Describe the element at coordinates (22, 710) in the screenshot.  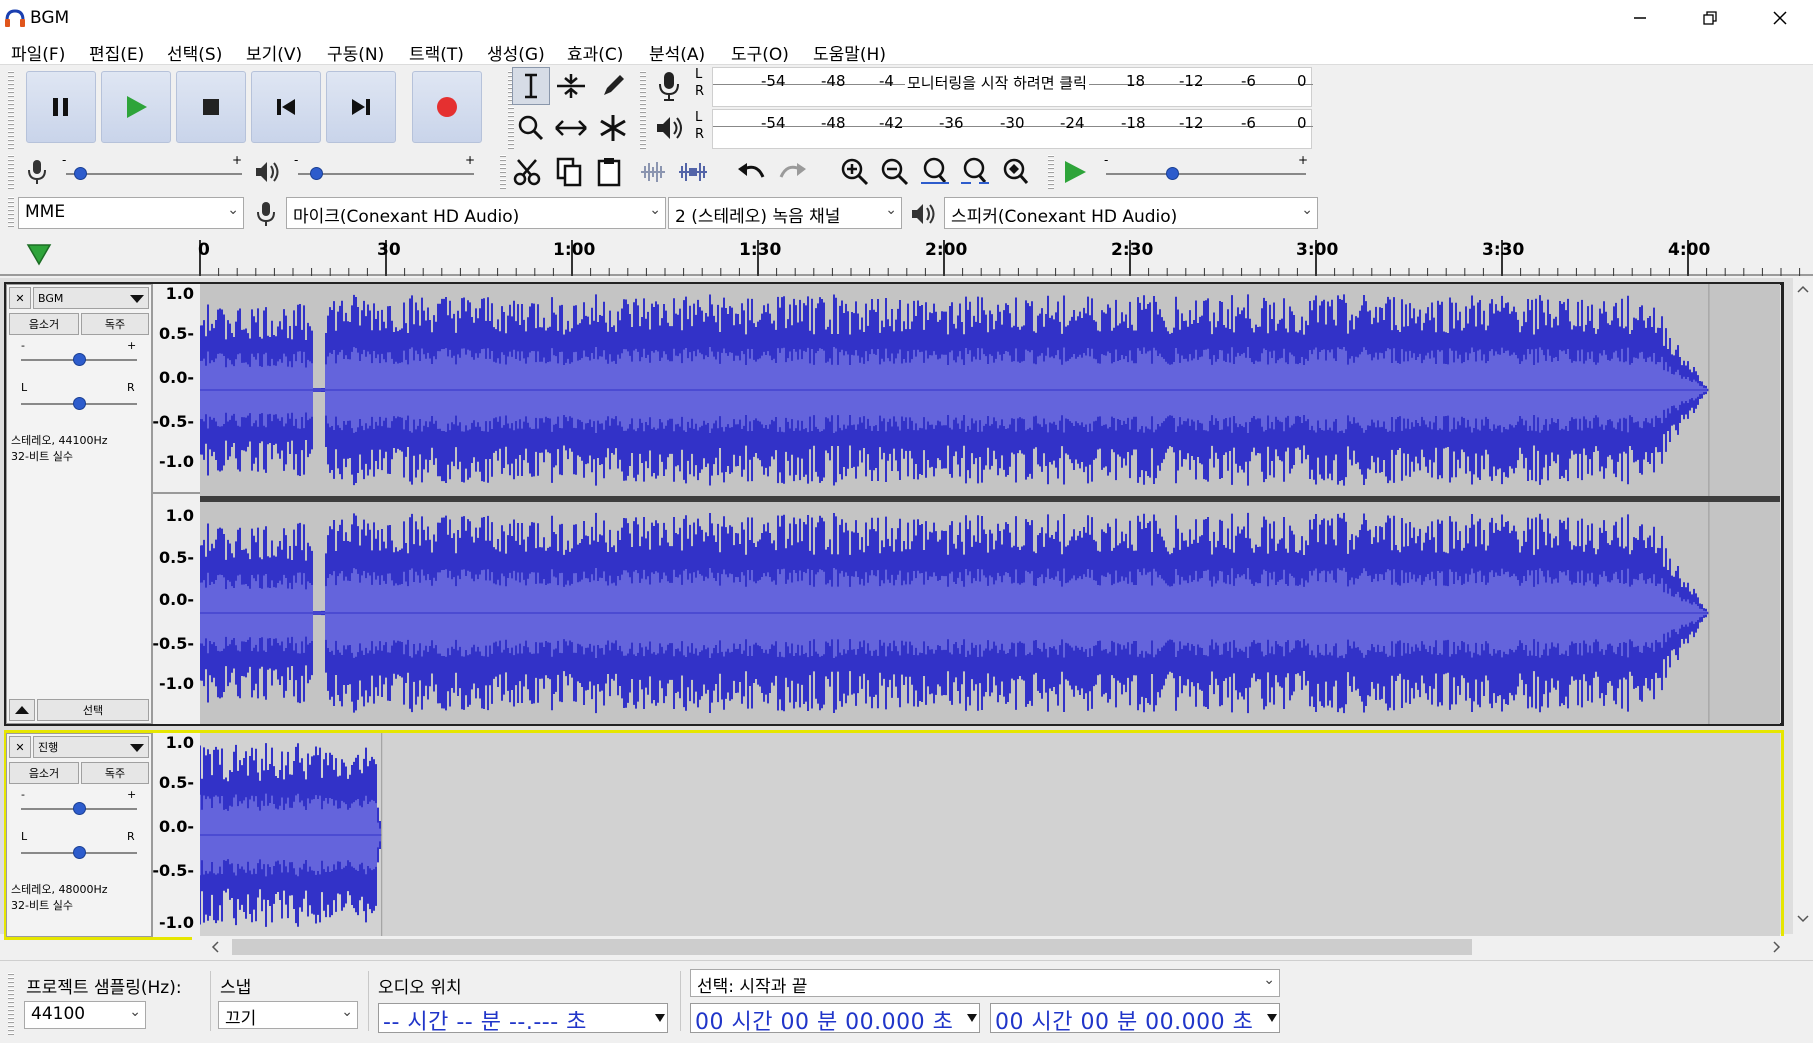
I see `collapse-button` at that location.